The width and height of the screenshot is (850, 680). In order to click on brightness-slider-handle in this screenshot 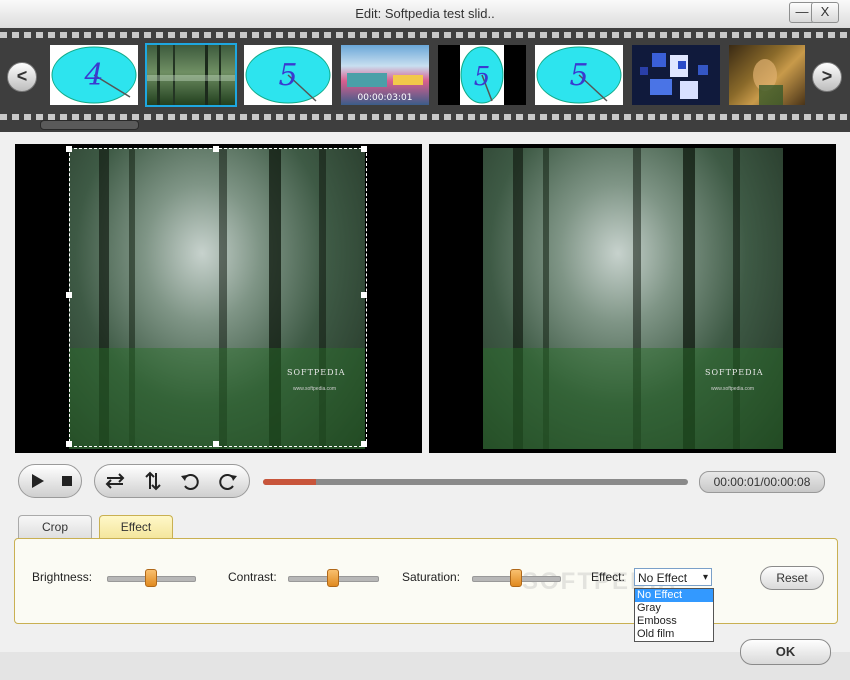, I will do `click(151, 578)`.